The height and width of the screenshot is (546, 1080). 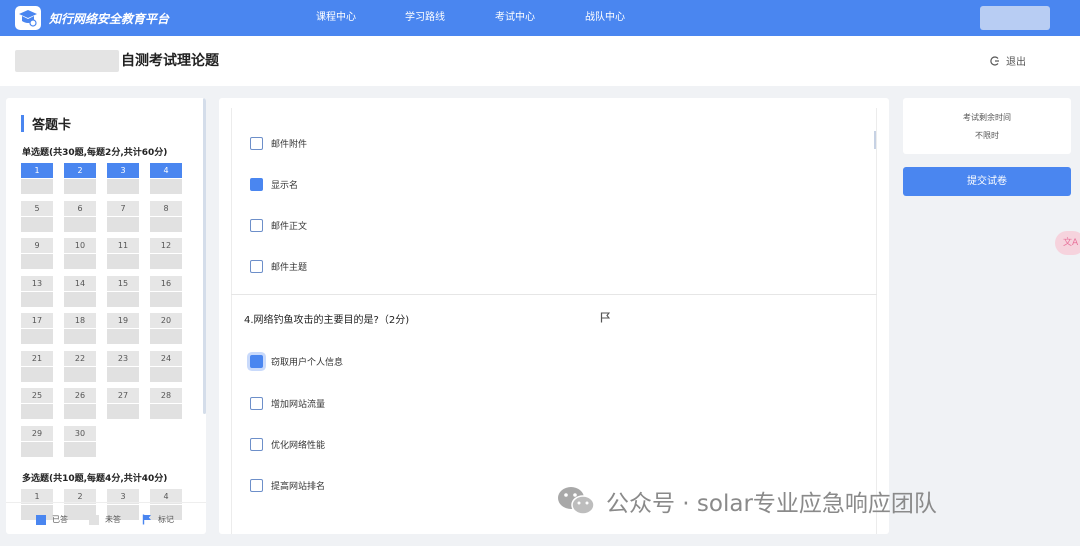 I want to click on question-number: 5, so click(x=37, y=208).